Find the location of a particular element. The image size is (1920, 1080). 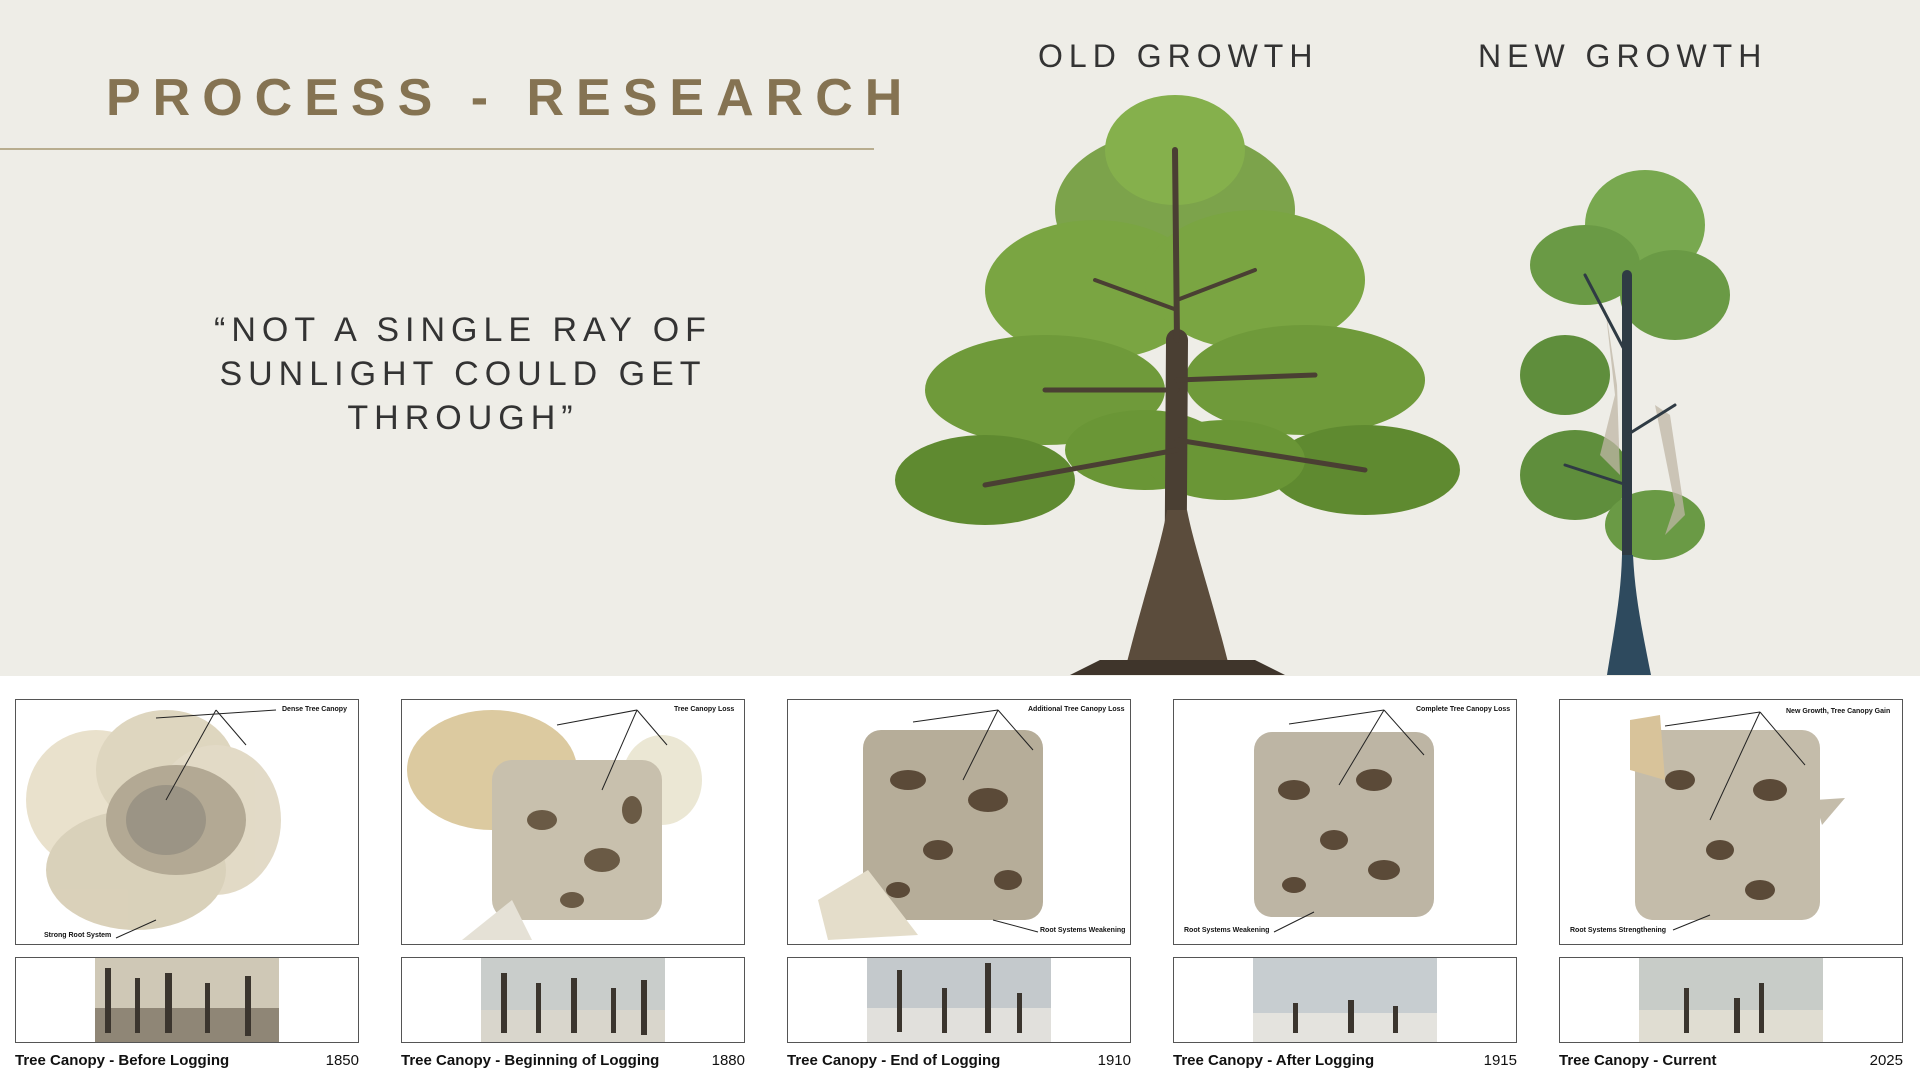

caption-year: 1880 is located at coordinates (728, 1060).